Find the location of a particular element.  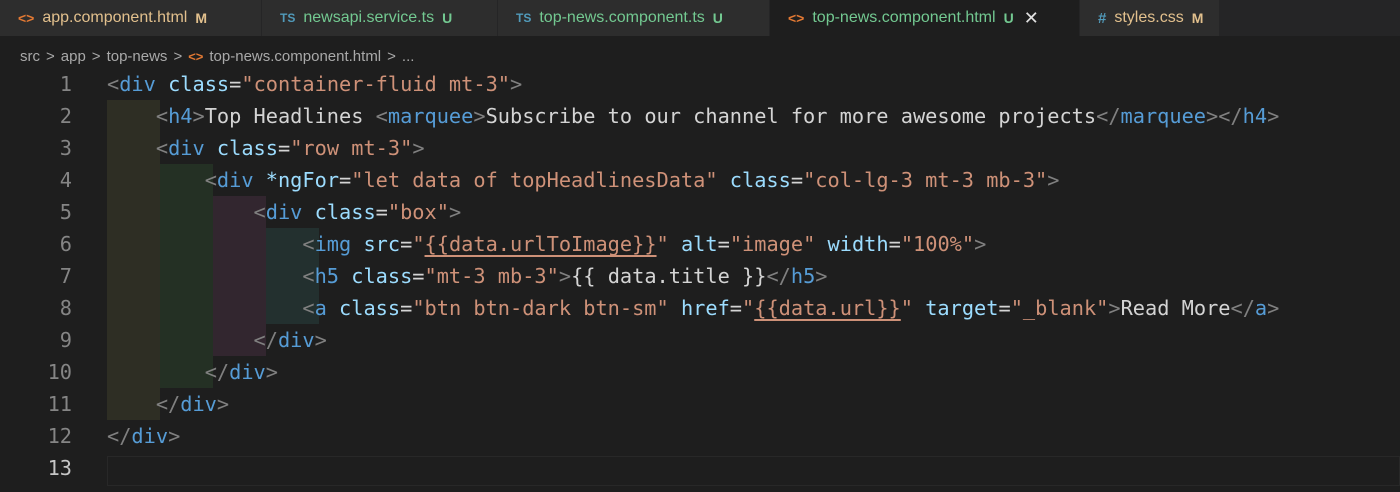

tab-app-component-html: <> app.component.html M is located at coordinates (131, 18).